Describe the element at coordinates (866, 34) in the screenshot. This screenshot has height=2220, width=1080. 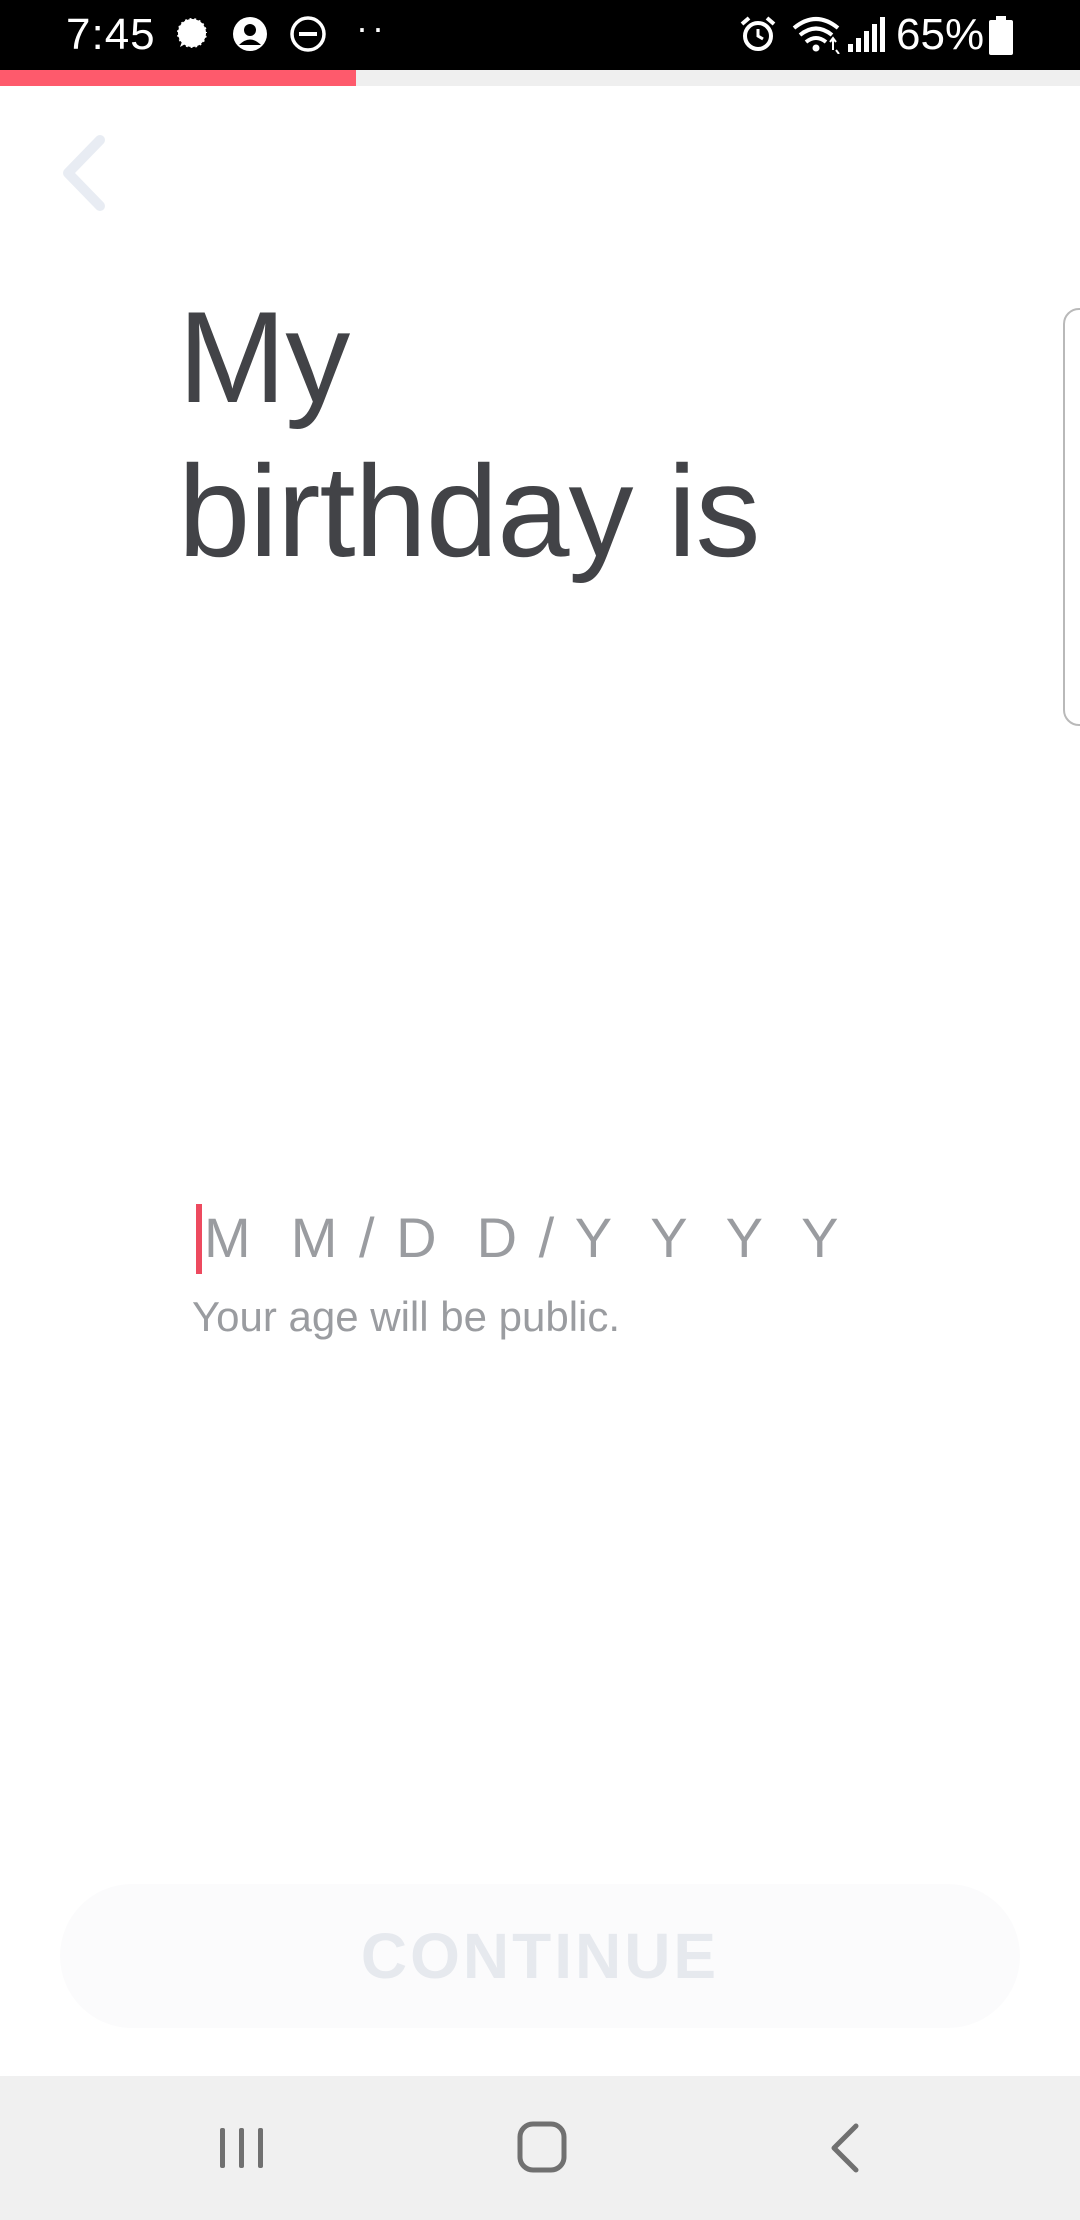
I see `cell-signal-icon` at that location.